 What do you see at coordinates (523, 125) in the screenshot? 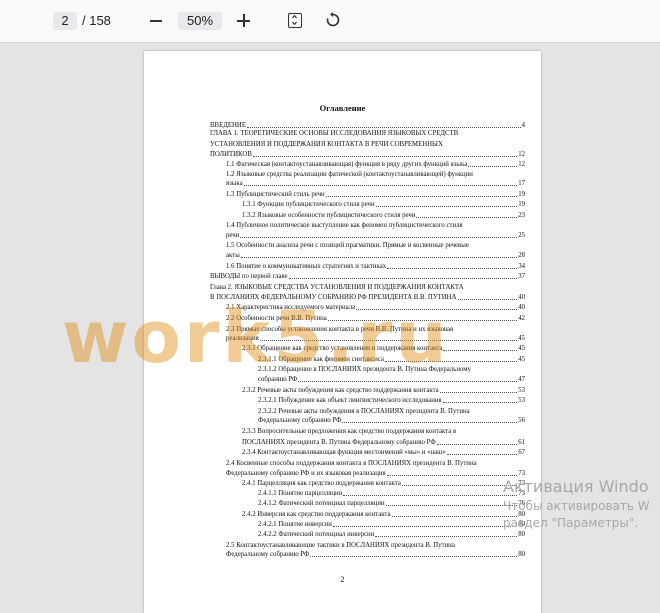
I see `toc-entry-page: 4` at bounding box center [523, 125].